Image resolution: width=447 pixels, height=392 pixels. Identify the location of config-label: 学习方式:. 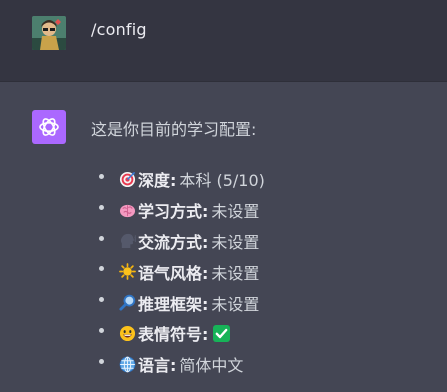
(173, 212).